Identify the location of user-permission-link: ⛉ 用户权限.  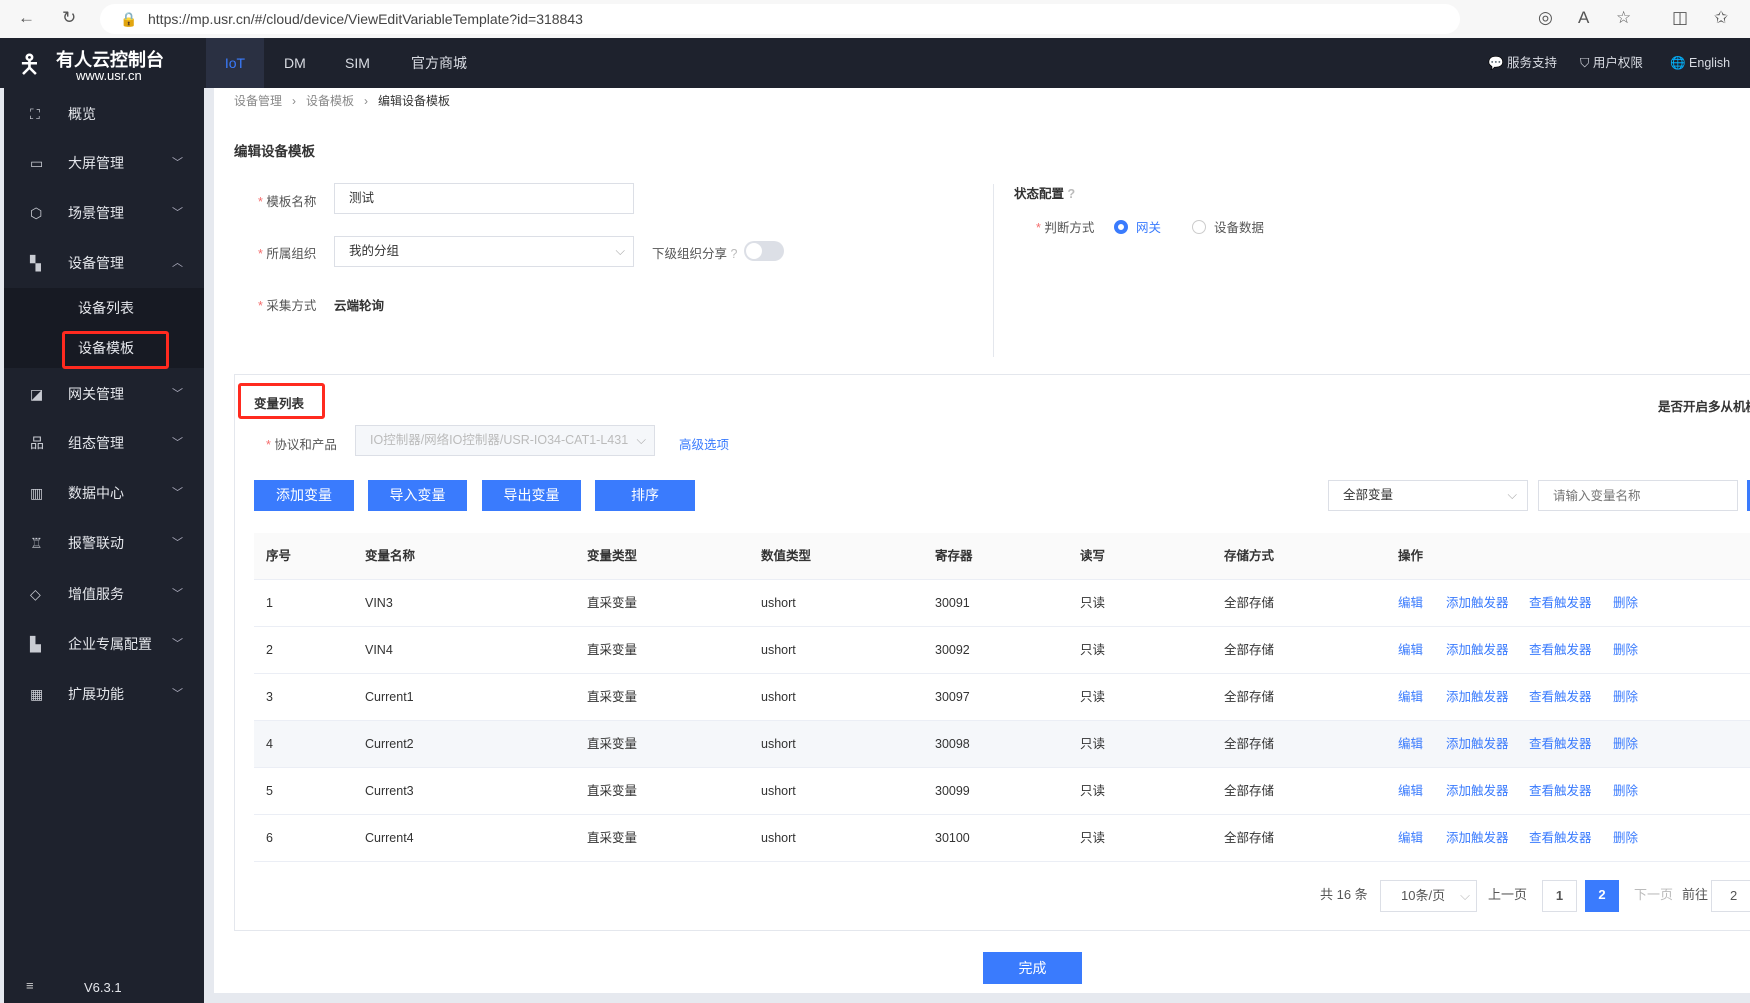
(1611, 63).